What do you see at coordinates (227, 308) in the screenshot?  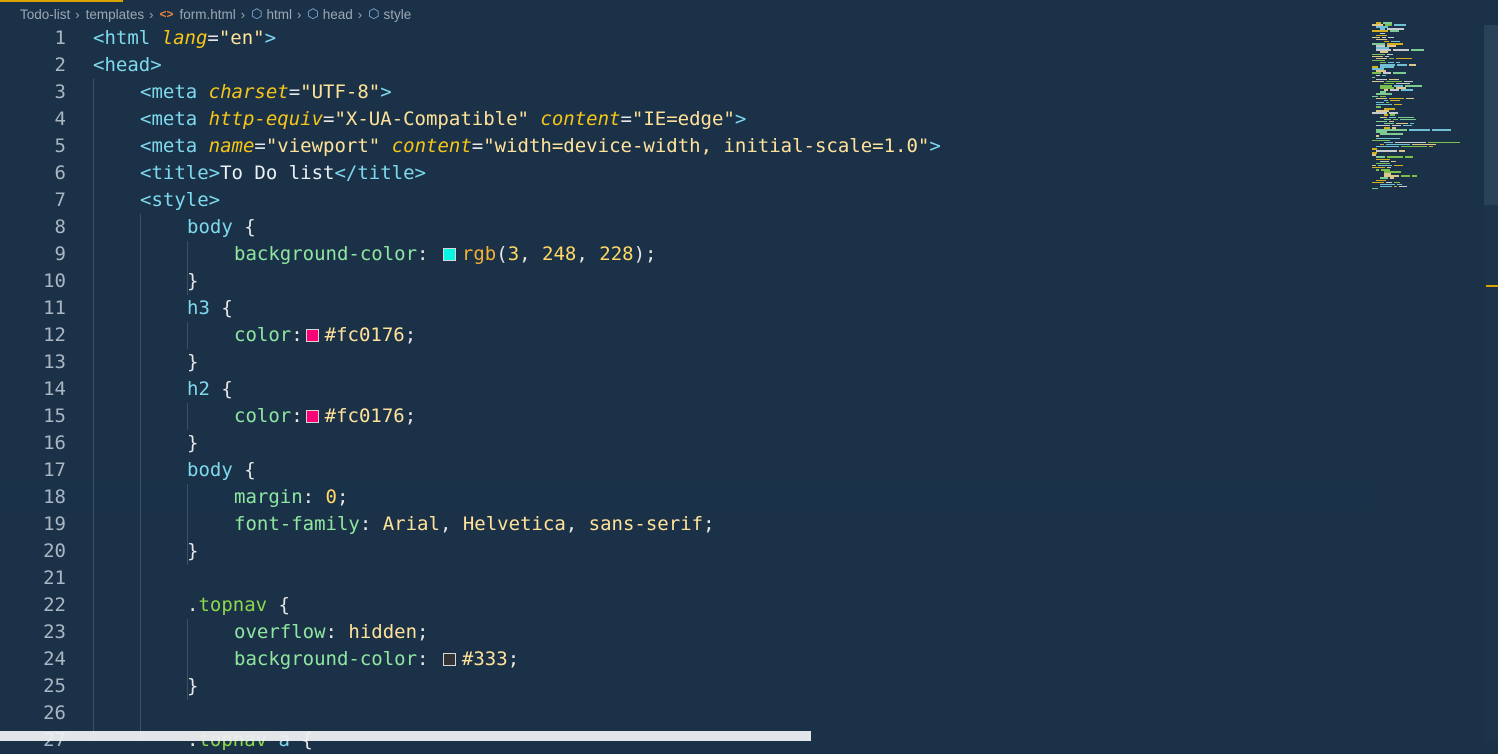 I see `code-token-punc: {` at bounding box center [227, 308].